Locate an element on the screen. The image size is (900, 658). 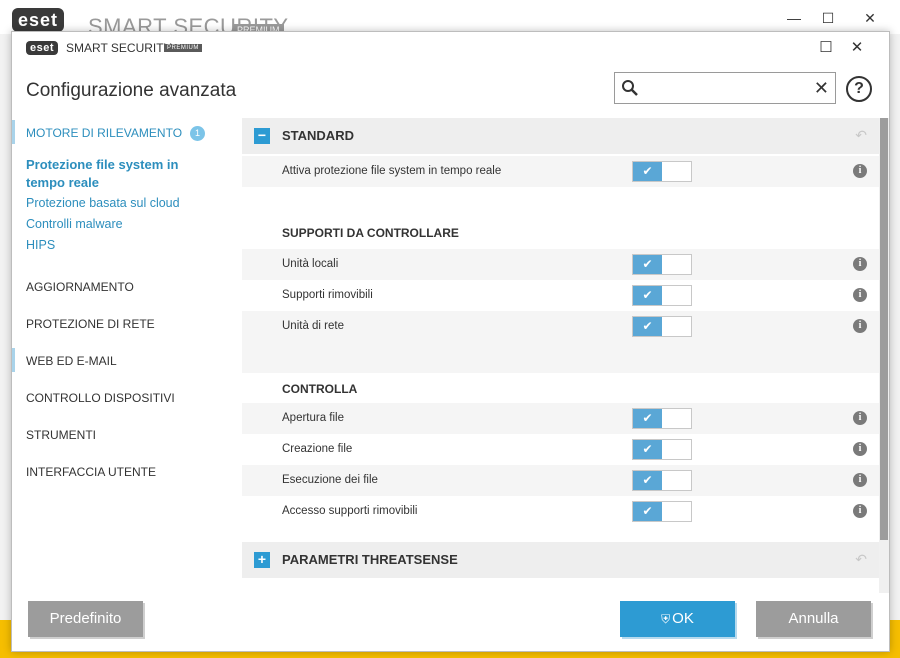
sidebar-subitem-hips: HIPS is located at coordinates (40, 245).